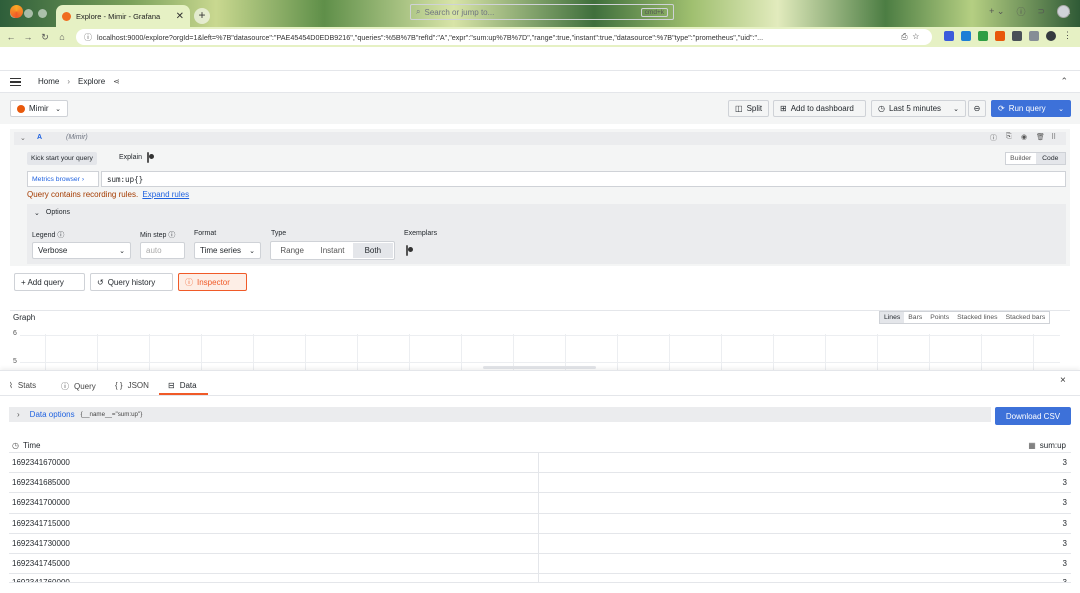 The height and width of the screenshot is (593, 1080). Describe the element at coordinates (939, 317) in the screenshot. I see `mode-points-button: Points` at that location.